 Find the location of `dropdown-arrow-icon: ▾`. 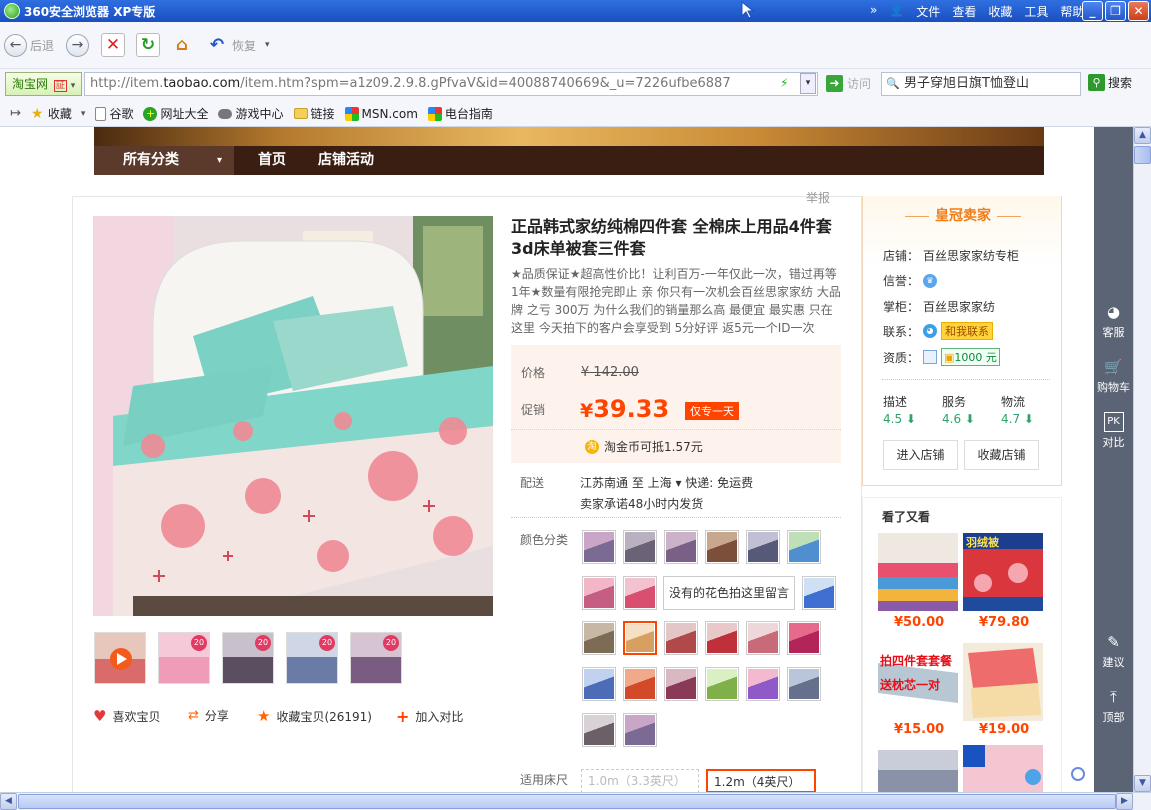

dropdown-arrow-icon: ▾ is located at coordinates (267, 45).